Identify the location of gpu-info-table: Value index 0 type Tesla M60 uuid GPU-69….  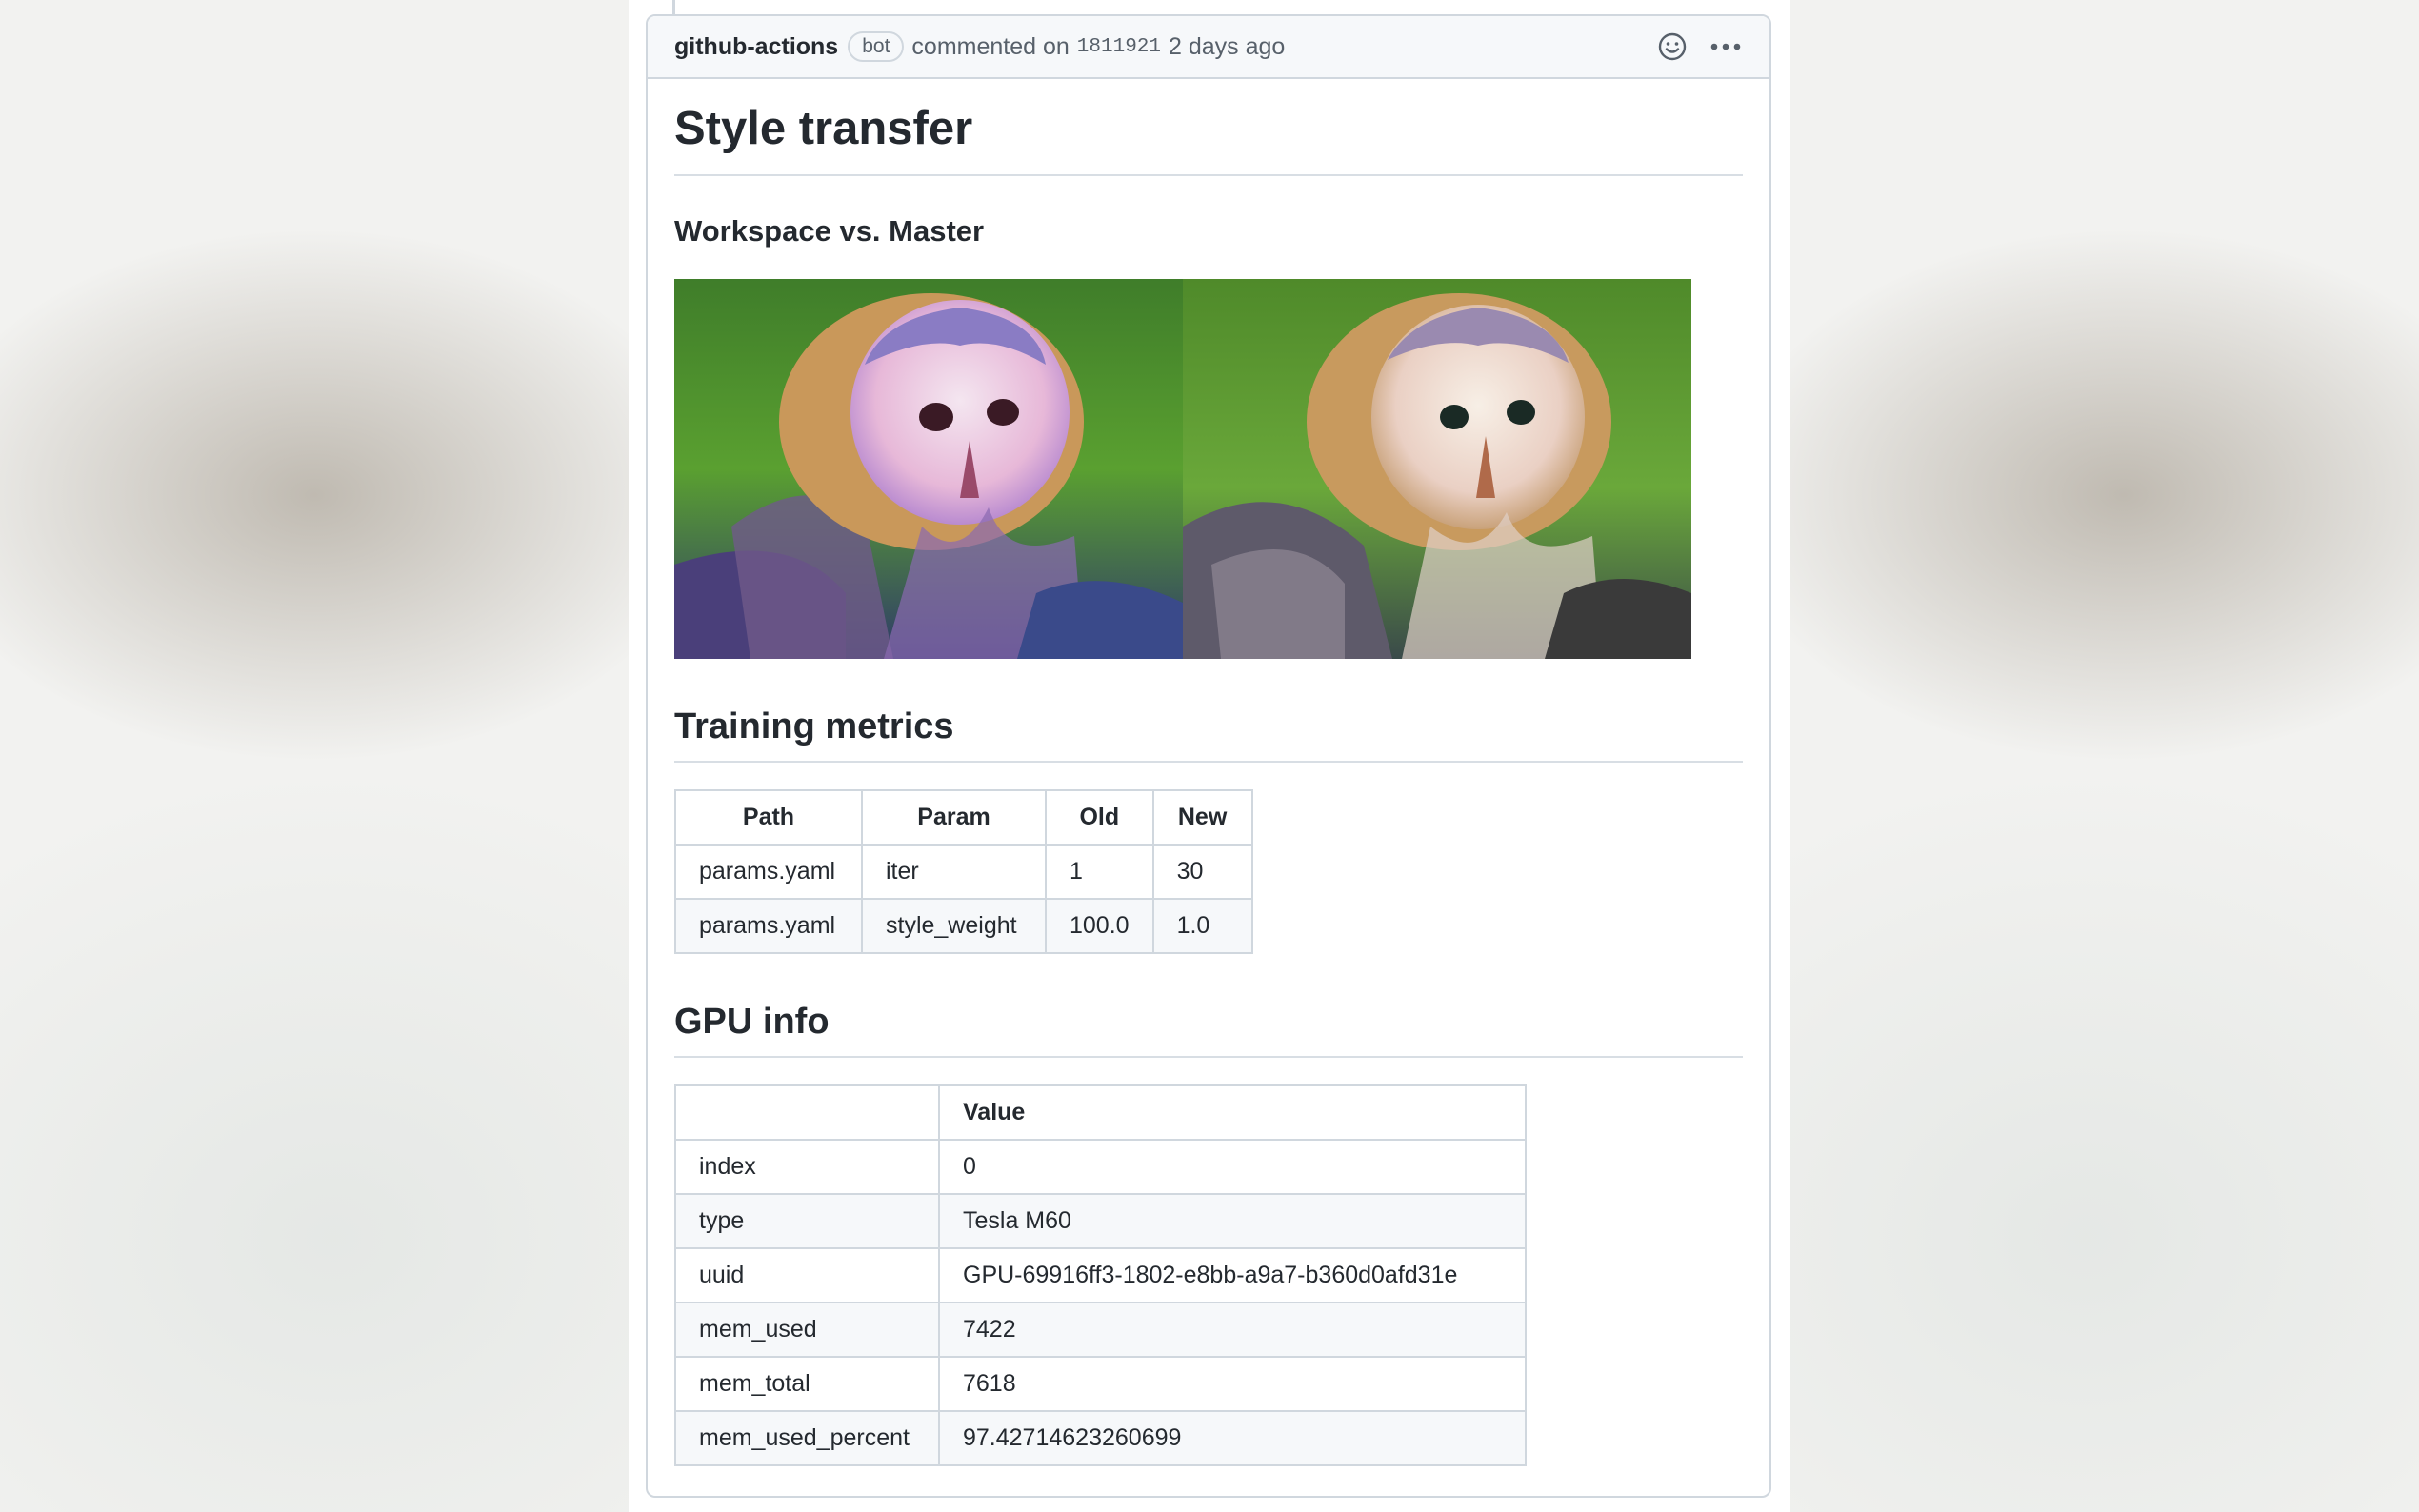
(1100, 1275).